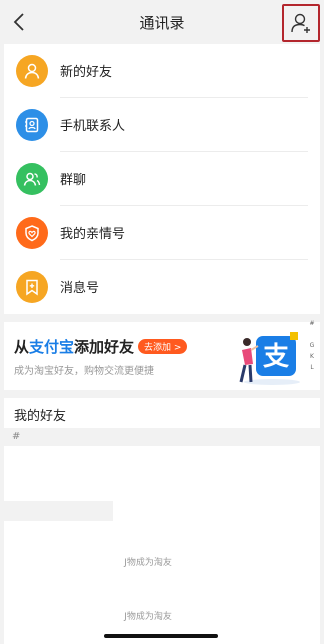  I want to click on add-friend-button, so click(301, 23).